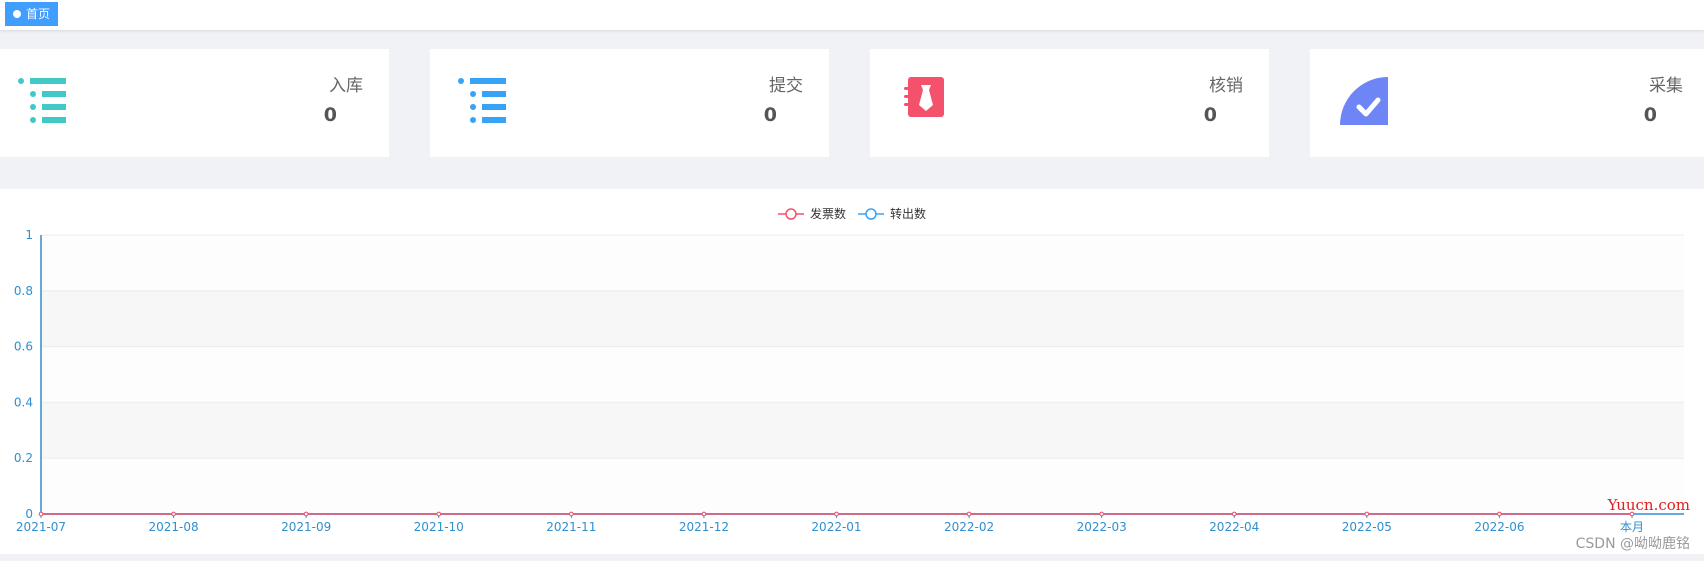 The image size is (1704, 561). What do you see at coordinates (23, 291) in the screenshot?
I see `y-tick-label: 0.8` at bounding box center [23, 291].